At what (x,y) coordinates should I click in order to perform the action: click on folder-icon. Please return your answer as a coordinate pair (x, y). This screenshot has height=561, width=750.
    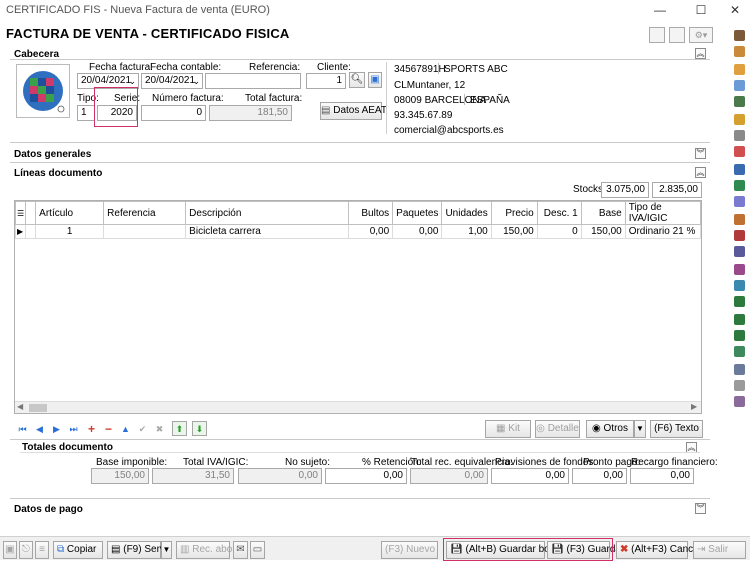
    Looking at the image, I should click on (739, 119).